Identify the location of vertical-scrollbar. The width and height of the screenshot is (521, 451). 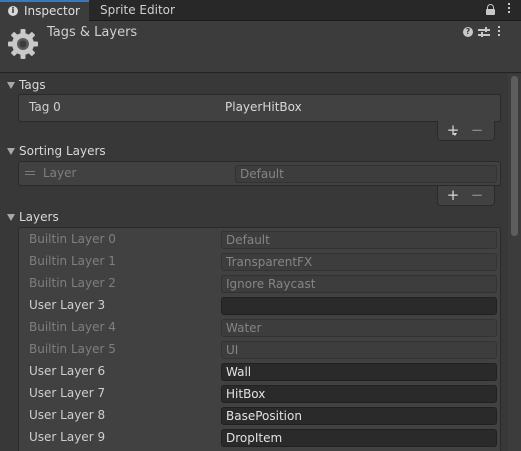
(514, 262).